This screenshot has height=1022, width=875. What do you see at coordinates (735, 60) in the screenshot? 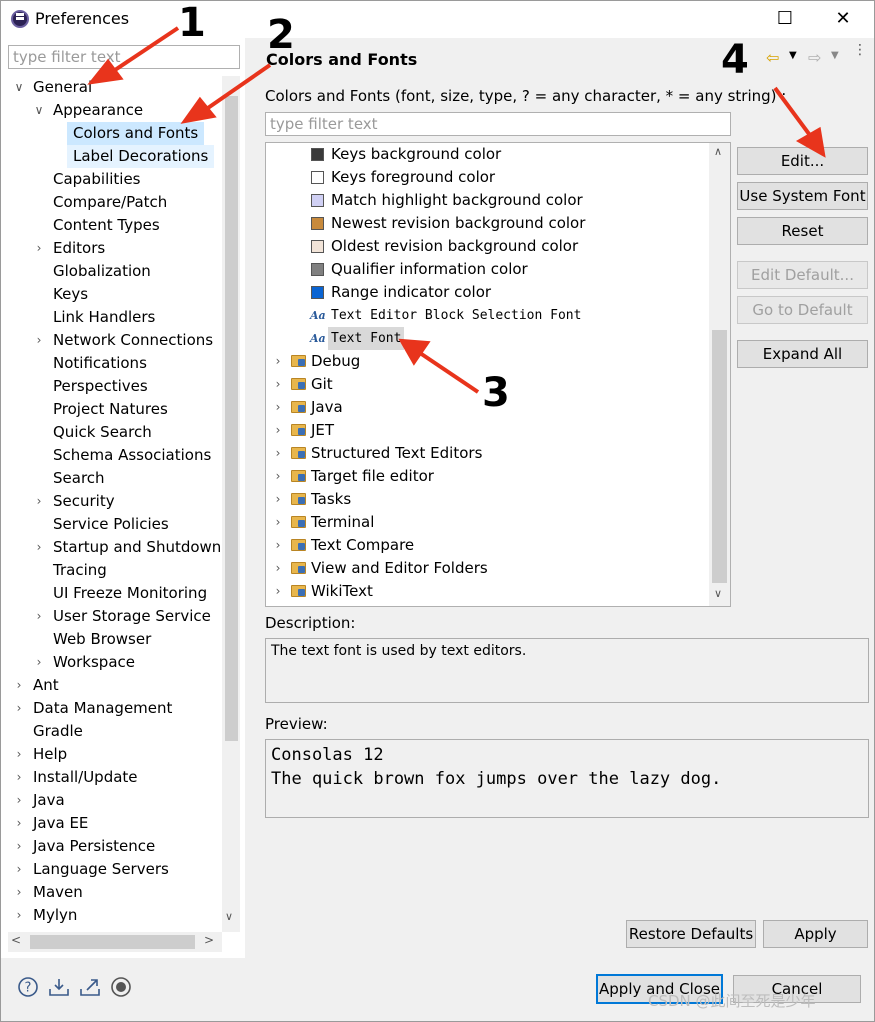
I see `annotation-4: 4` at bounding box center [735, 60].